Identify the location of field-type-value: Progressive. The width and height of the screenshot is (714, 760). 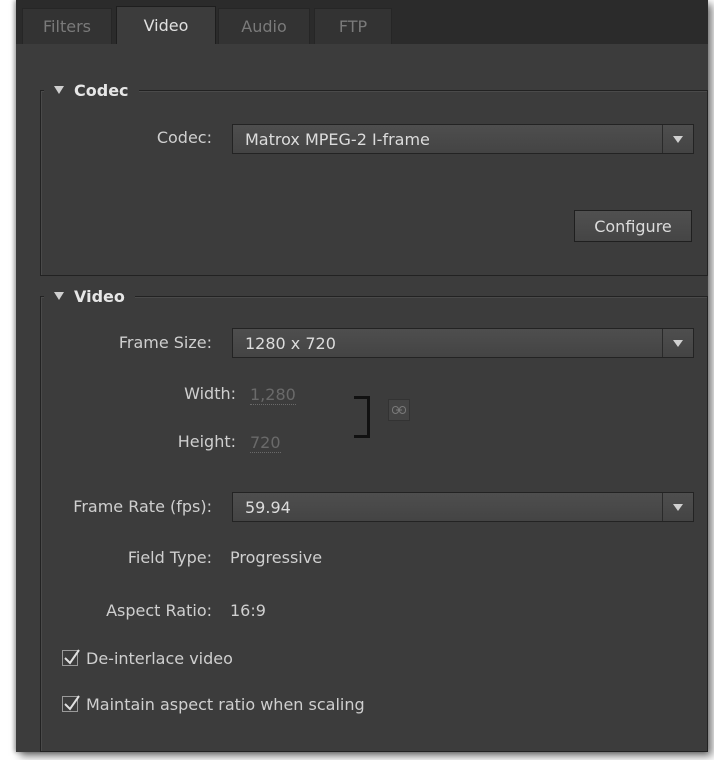
(276, 557).